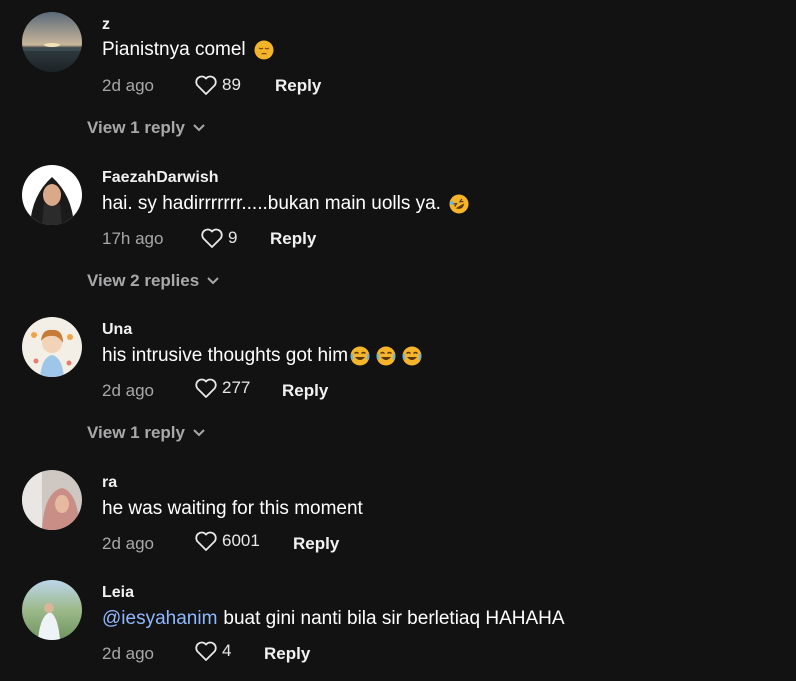 The height and width of the screenshot is (681, 796). What do you see at coordinates (160, 178) in the screenshot?
I see `username: FaezahDarwish` at bounding box center [160, 178].